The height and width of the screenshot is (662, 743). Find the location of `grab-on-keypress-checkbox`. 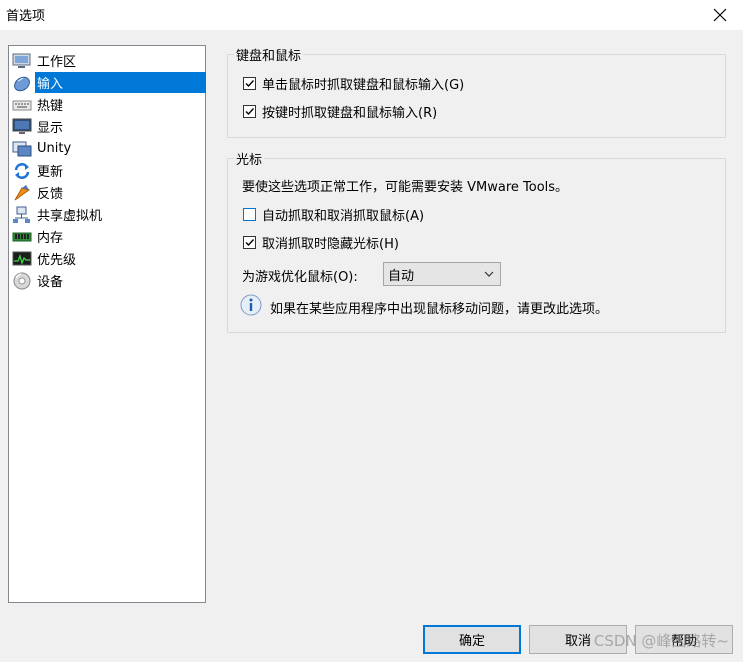

grab-on-keypress-checkbox is located at coordinates (249, 111).